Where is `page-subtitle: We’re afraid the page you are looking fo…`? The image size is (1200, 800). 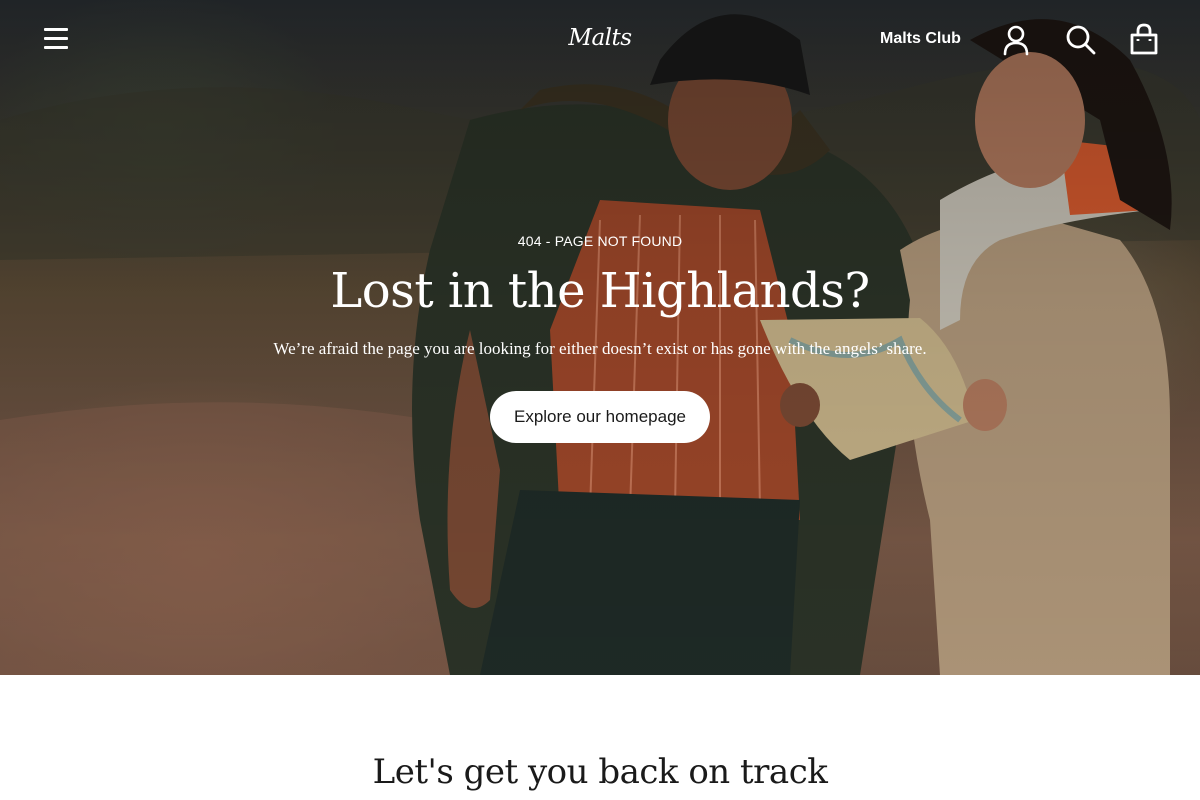
page-subtitle: We’re afraid the page you are looking fo… is located at coordinates (600, 348).